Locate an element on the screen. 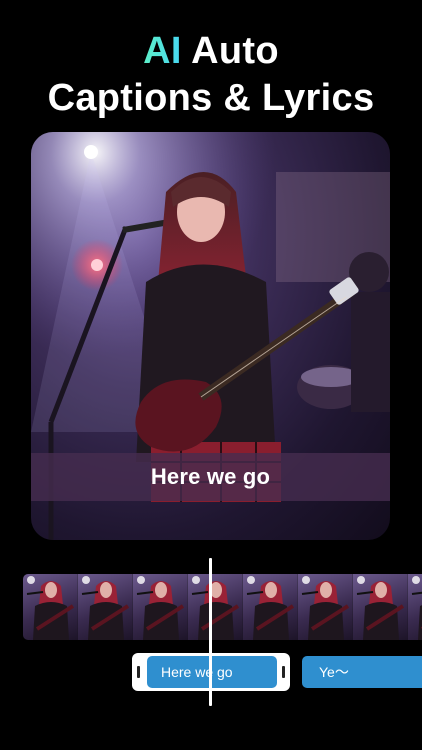 This screenshot has height=750, width=422. caption-overlay-text: Here we go is located at coordinates (210, 476).